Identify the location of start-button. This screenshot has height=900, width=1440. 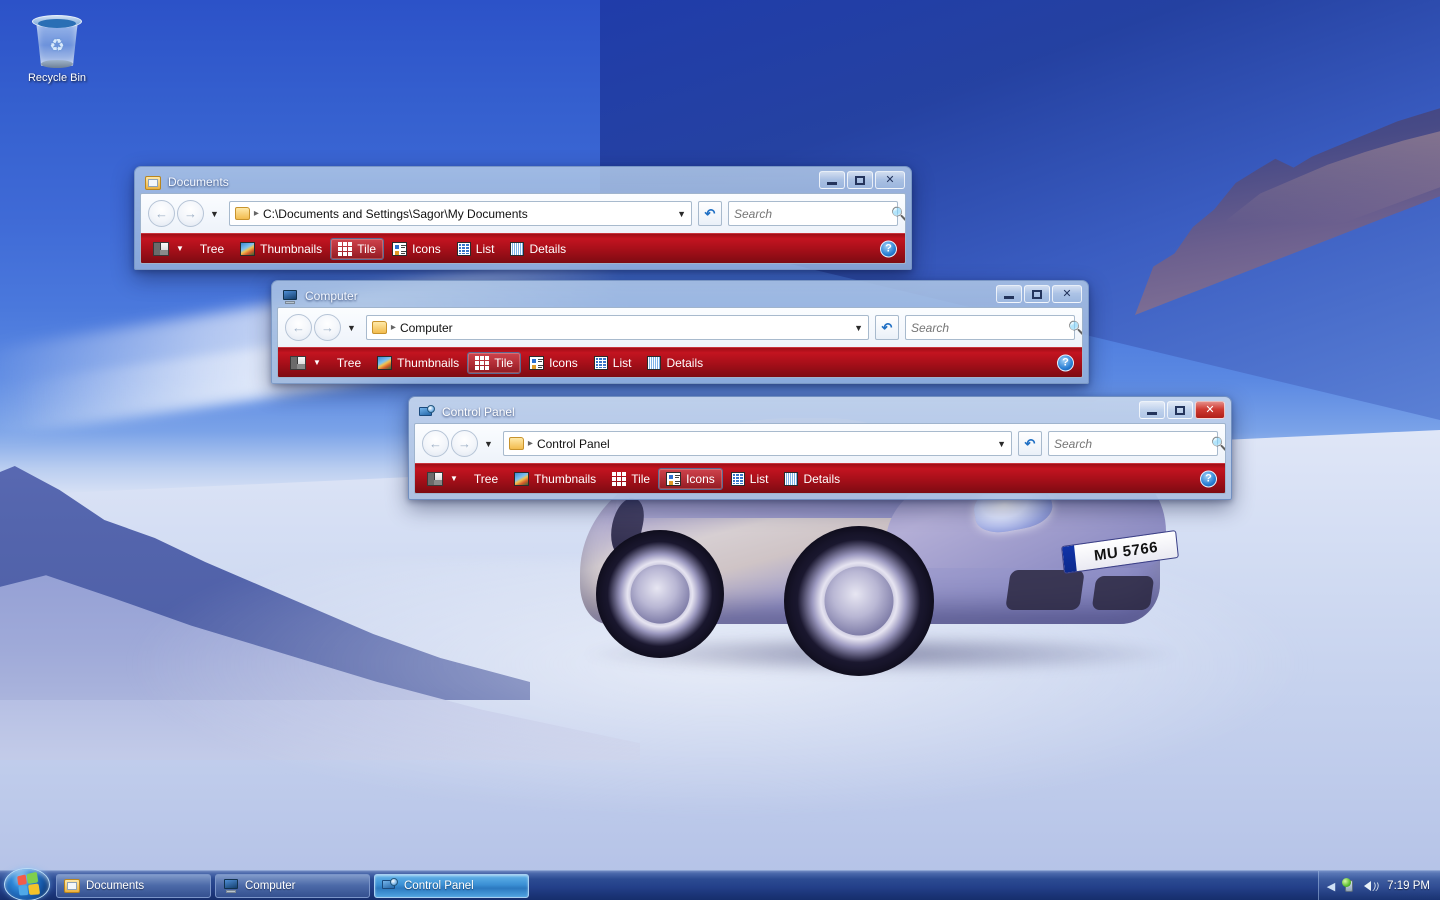
(27, 884).